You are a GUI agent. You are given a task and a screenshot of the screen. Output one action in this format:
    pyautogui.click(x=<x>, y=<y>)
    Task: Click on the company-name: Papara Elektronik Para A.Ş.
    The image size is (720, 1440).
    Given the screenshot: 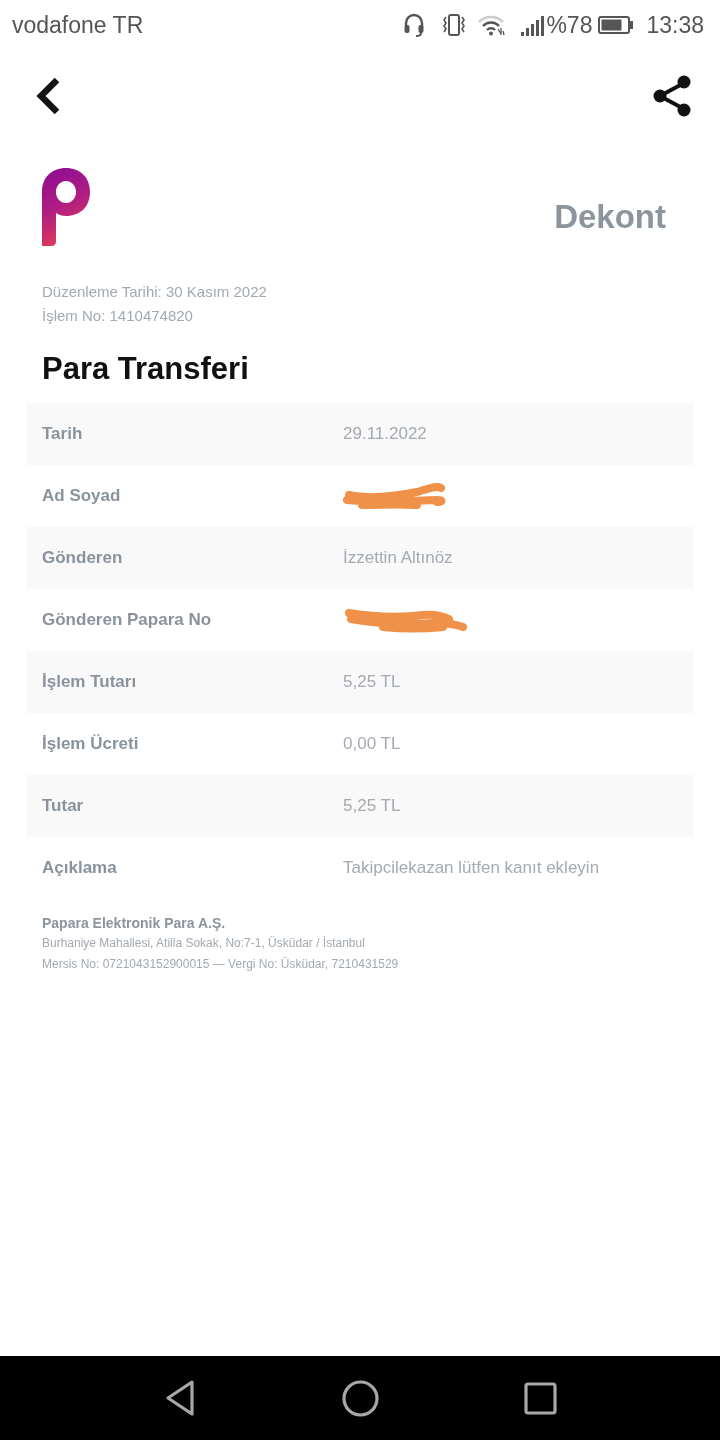 What is the action you would take?
    pyautogui.click(x=134, y=923)
    